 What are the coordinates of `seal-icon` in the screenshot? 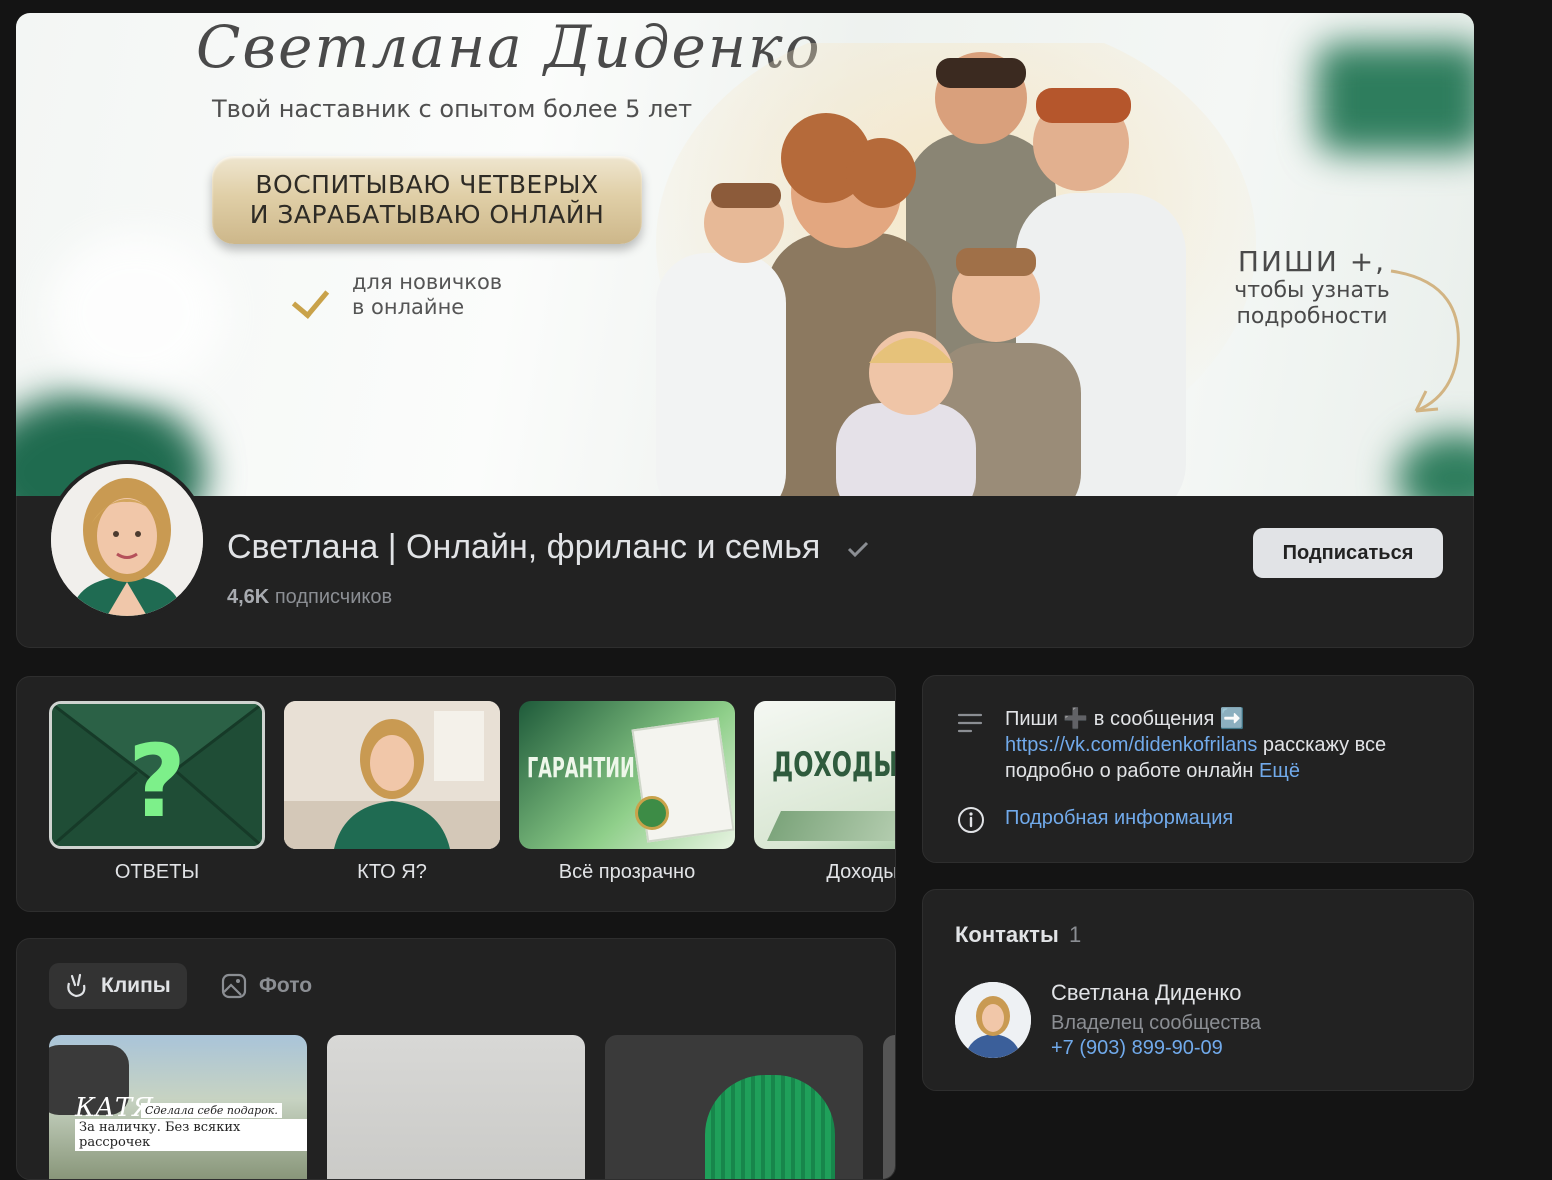 It's located at (652, 813).